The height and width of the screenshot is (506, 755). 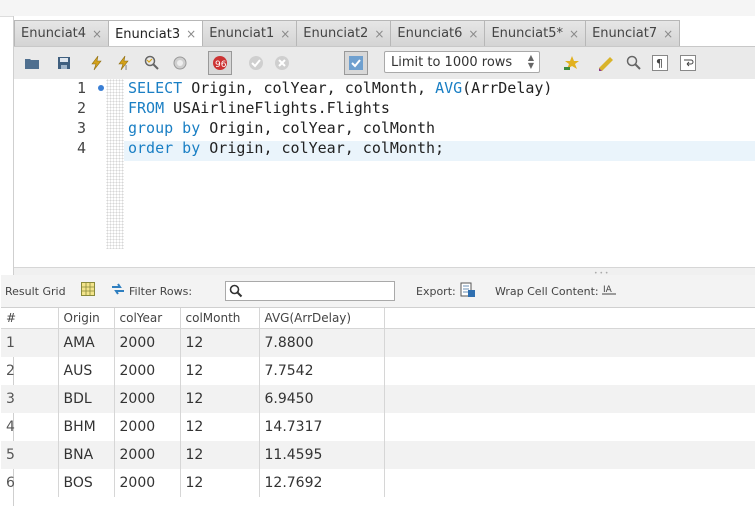 I want to click on tab-enunciat2: Enunciat2 ×, so click(x=344, y=33).